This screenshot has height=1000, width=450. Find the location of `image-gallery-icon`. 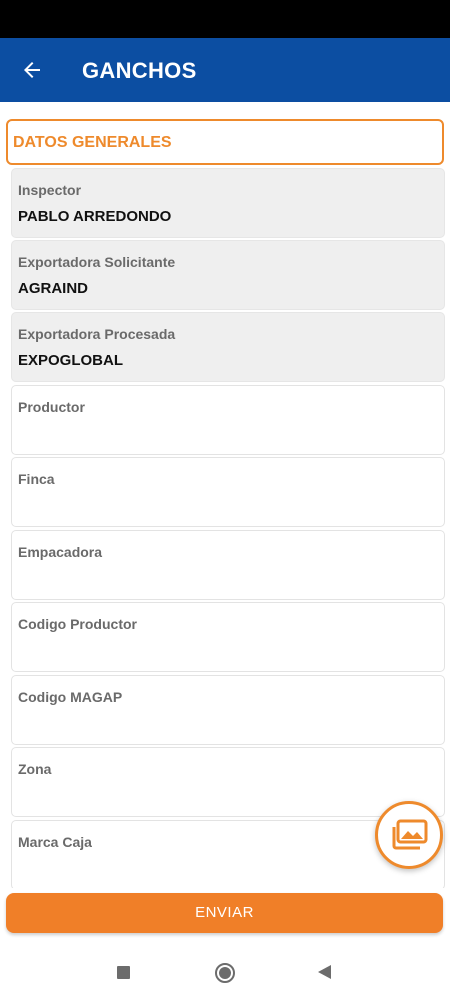

image-gallery-icon is located at coordinates (410, 834).